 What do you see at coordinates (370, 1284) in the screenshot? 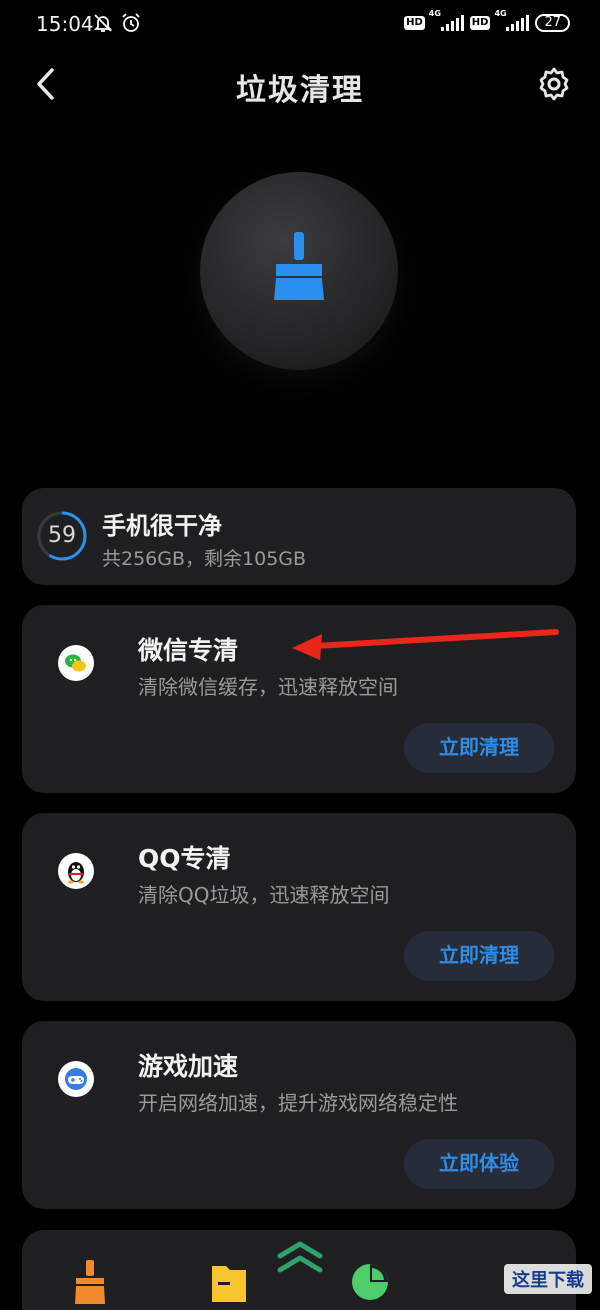
I see `pie-chart-icon` at bounding box center [370, 1284].